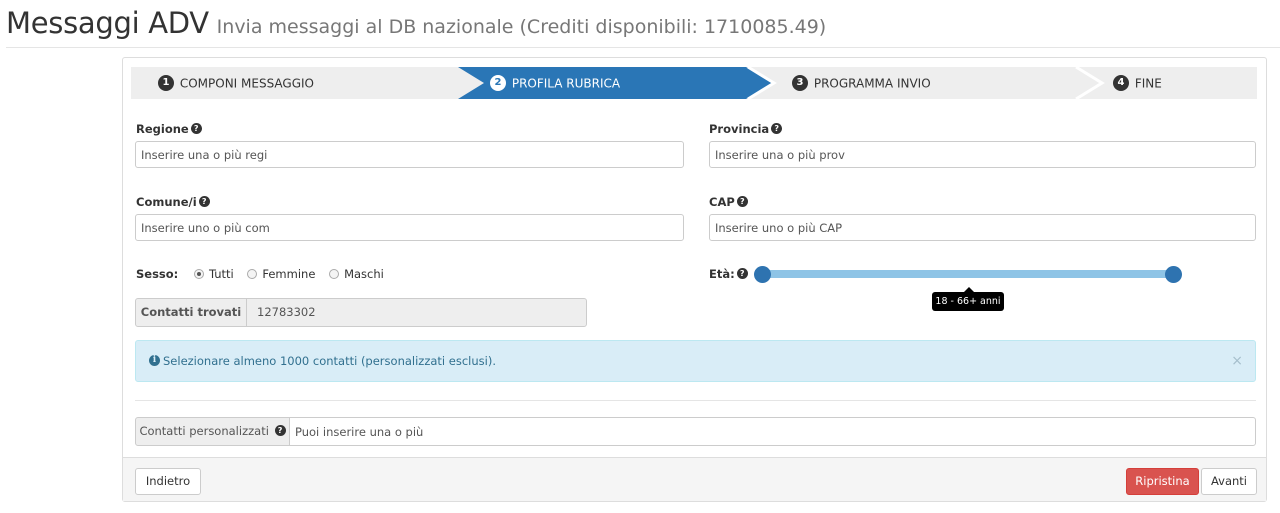 The image size is (1280, 513). I want to click on radio-maschi, so click(334, 273).